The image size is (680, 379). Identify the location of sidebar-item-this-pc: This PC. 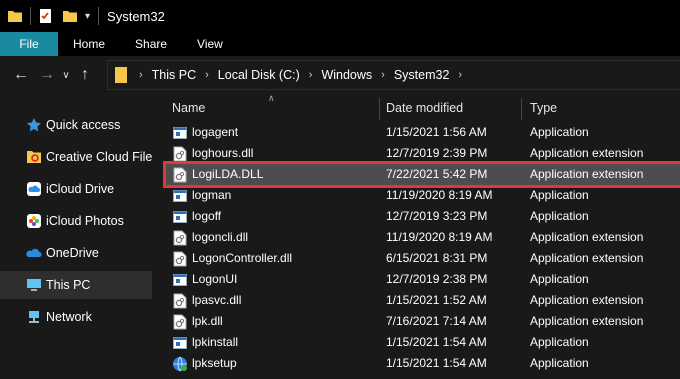
(76, 285).